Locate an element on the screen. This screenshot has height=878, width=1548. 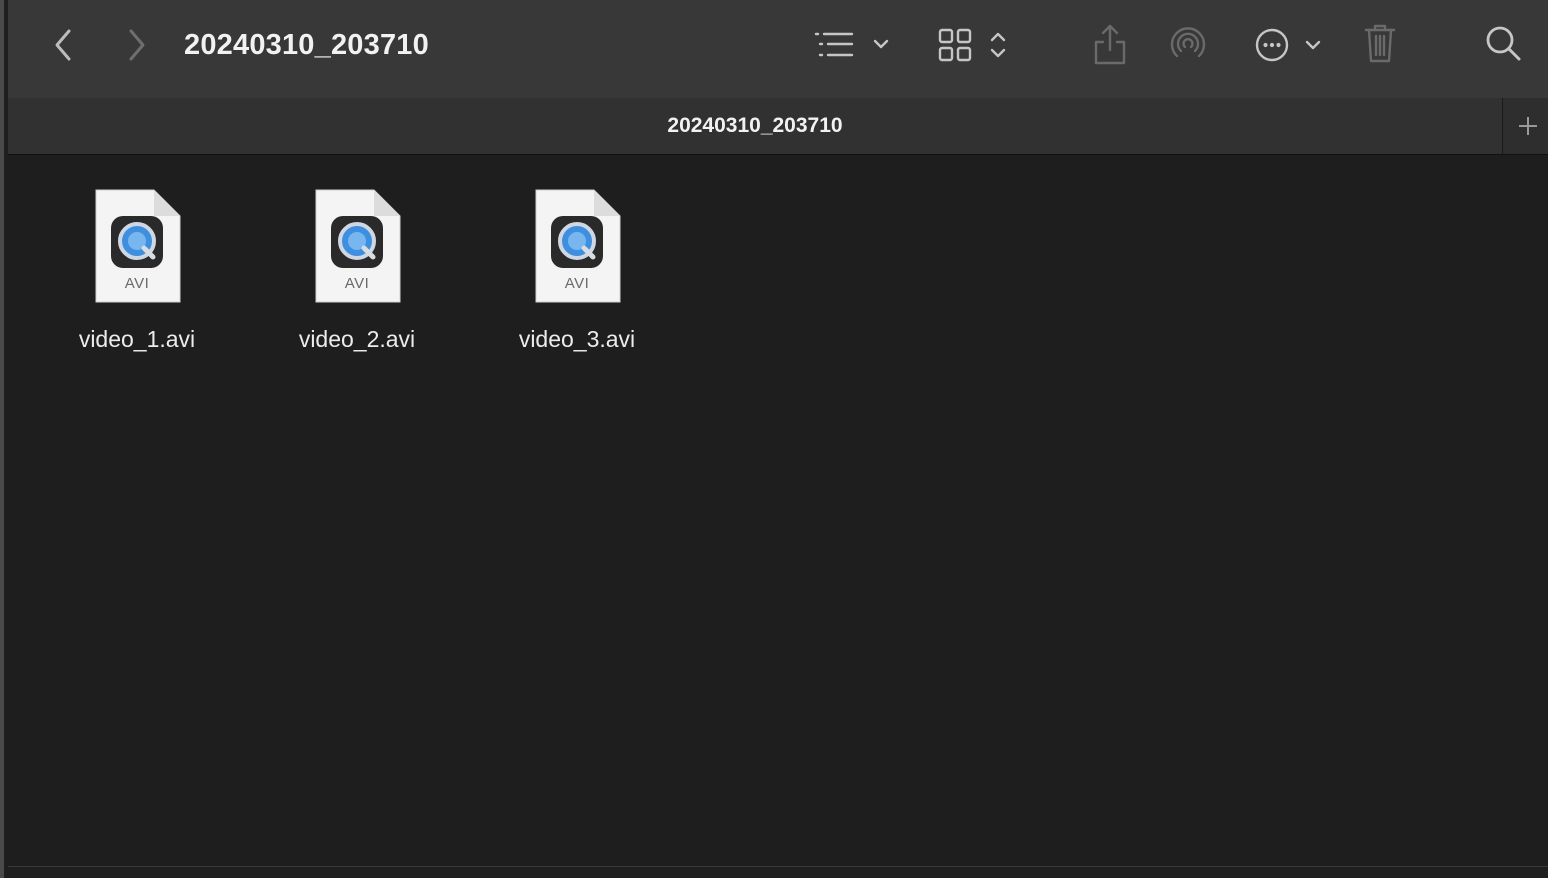
trash-icon is located at coordinates (1380, 43).